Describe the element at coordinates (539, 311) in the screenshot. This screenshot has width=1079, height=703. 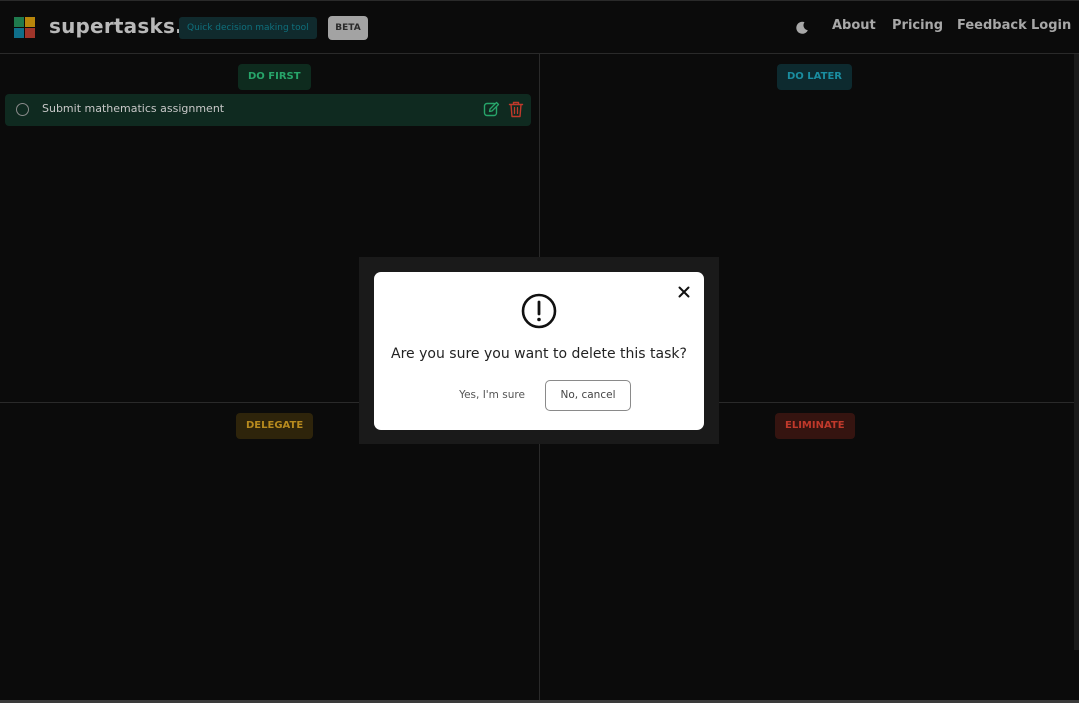
I see `alert-circle-icon` at that location.